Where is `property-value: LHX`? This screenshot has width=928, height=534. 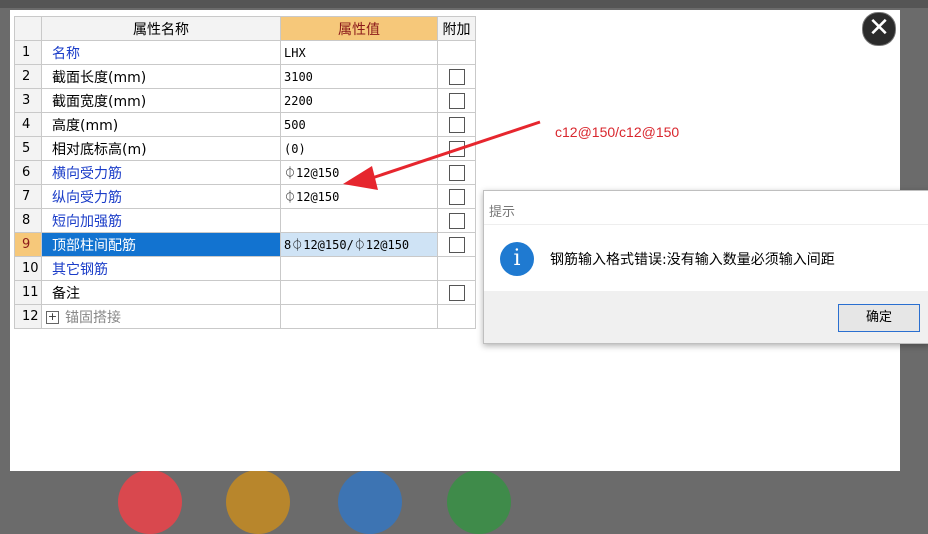
property-value: LHX is located at coordinates (359, 52).